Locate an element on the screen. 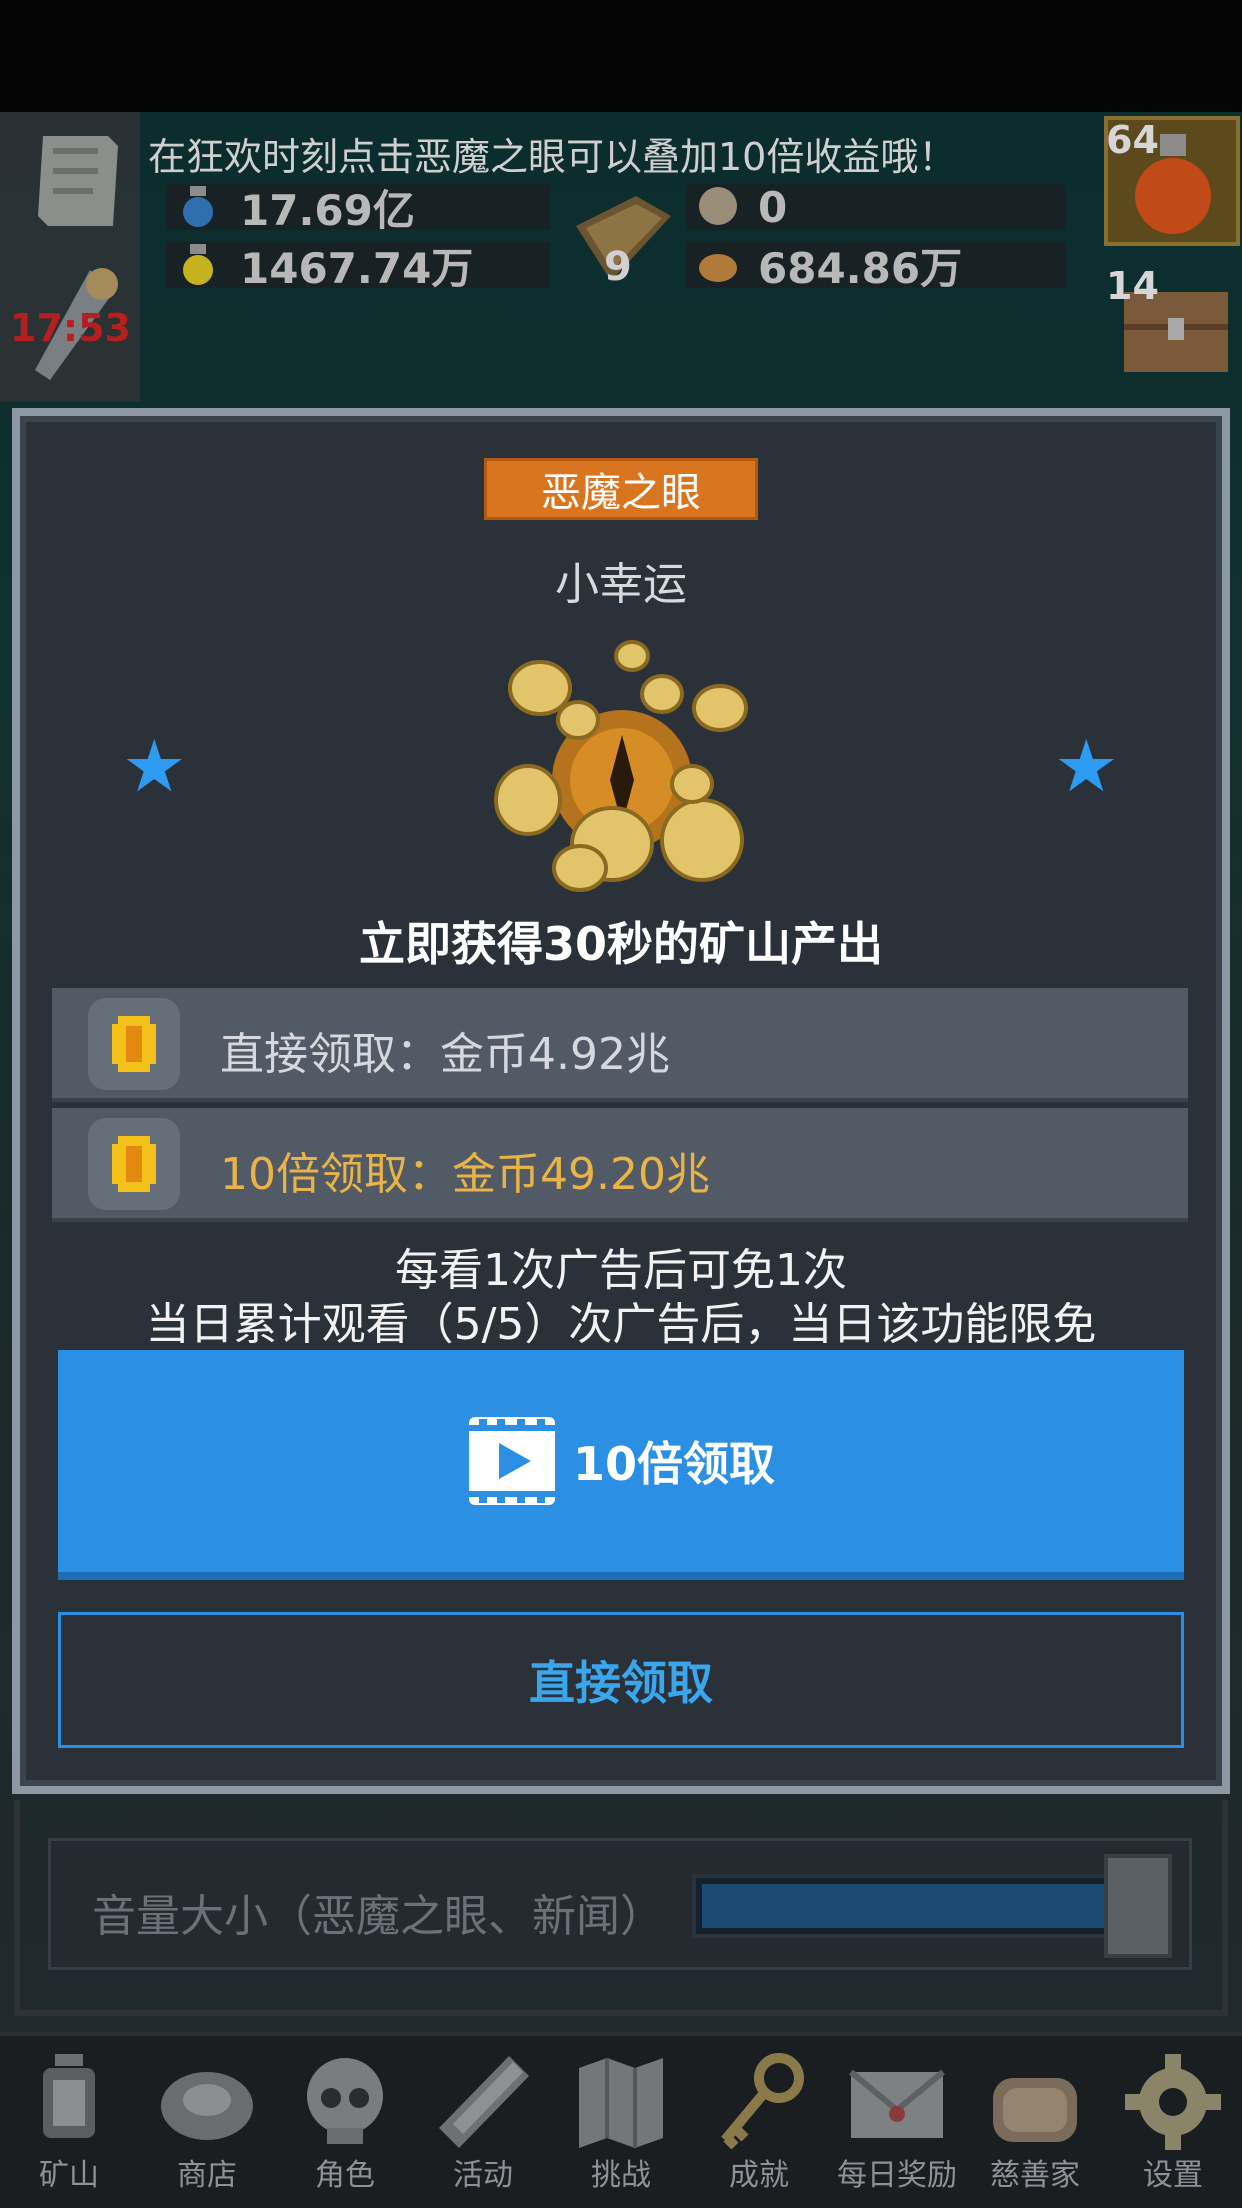 This screenshot has height=2208, width=1242. lantern-icon is located at coordinates (69, 2096).